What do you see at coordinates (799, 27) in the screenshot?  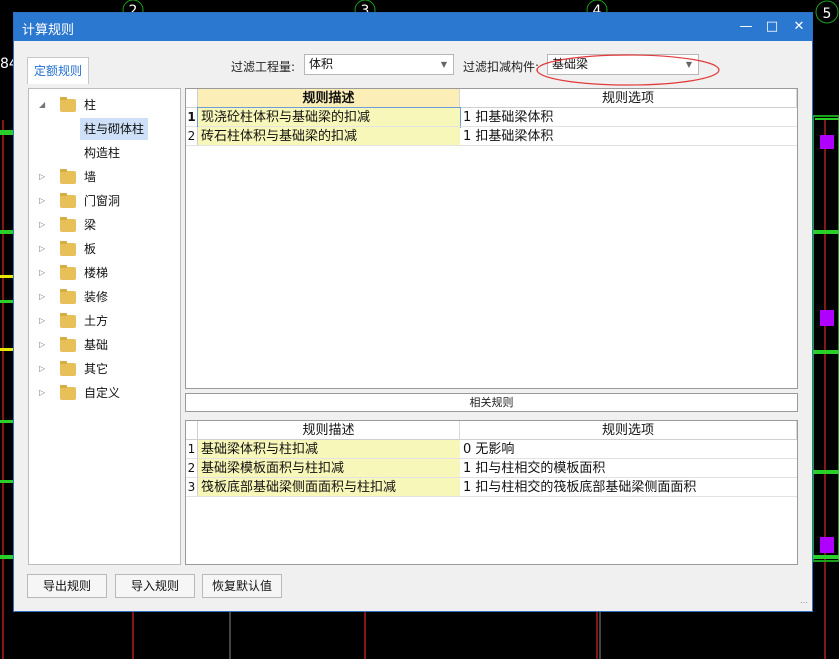 I see `close-icon: ✕` at bounding box center [799, 27].